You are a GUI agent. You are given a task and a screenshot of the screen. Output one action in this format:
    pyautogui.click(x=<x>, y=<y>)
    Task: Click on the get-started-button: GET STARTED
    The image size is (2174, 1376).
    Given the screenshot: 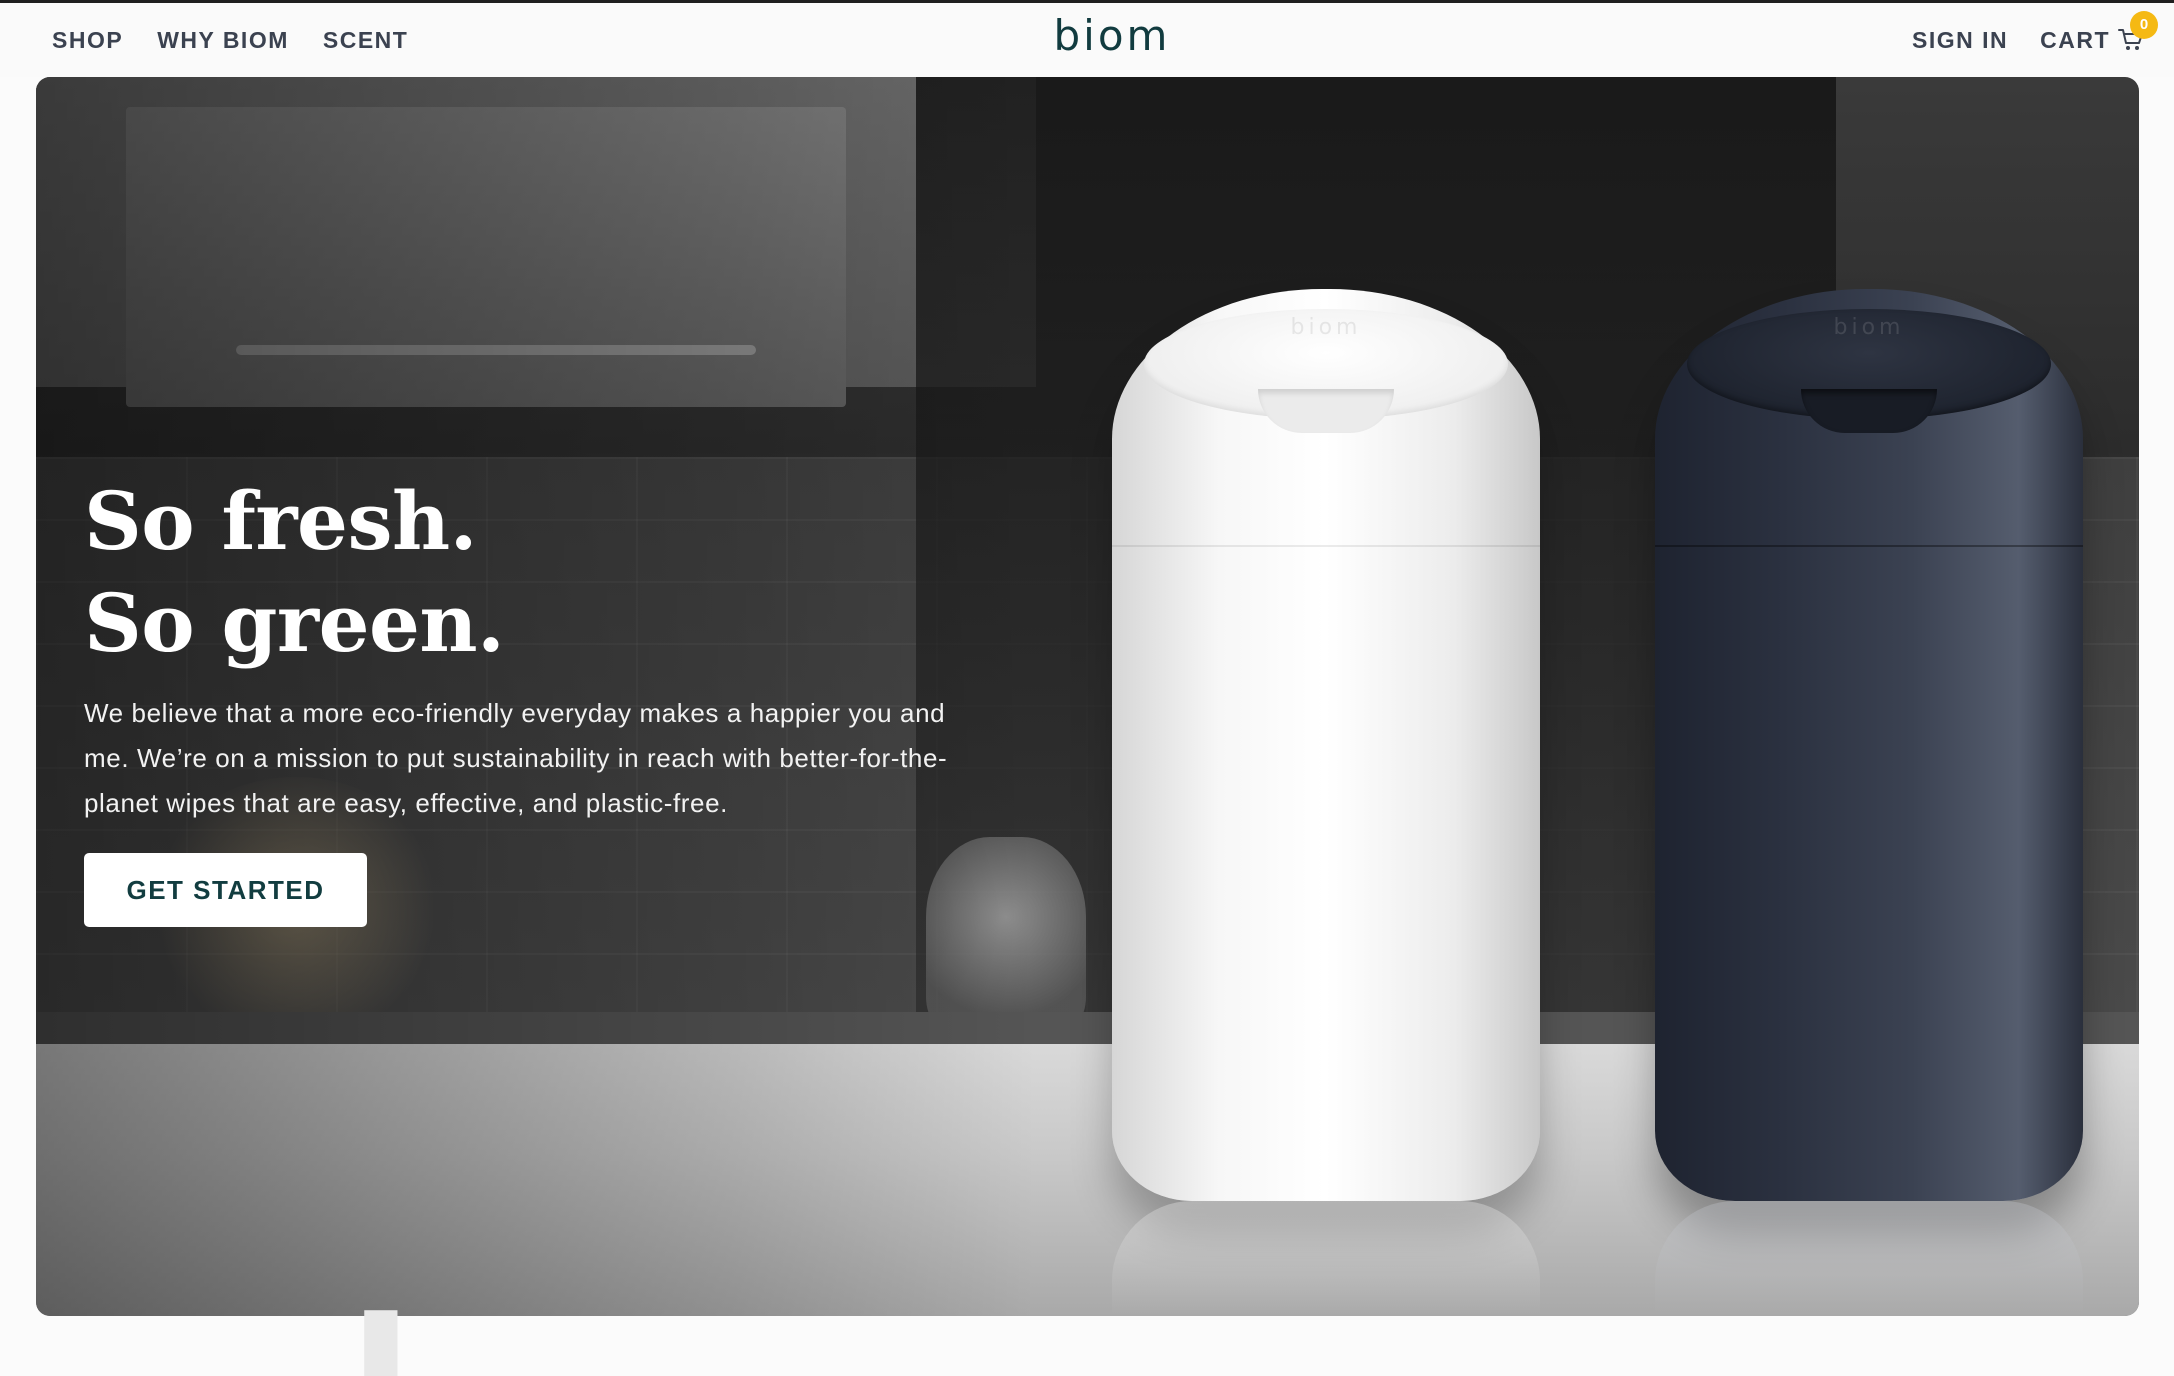 What is the action you would take?
    pyautogui.click(x=225, y=890)
    